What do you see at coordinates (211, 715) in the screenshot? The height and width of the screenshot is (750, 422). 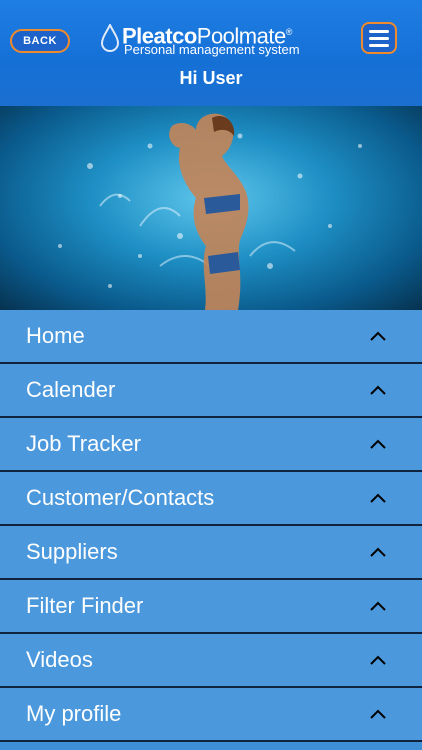 I see `menu-item-my-profile: My profile` at bounding box center [211, 715].